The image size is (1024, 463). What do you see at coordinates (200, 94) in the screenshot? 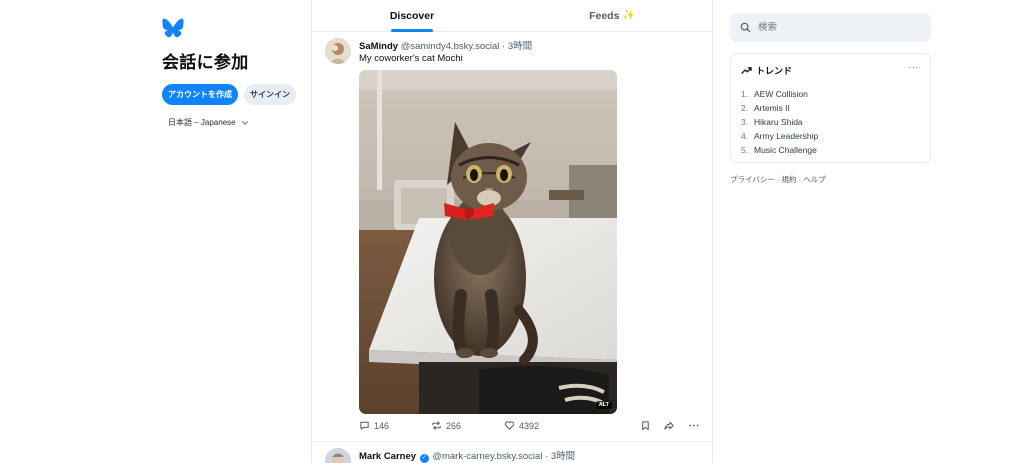
I see `create-account-button: アカウントを作成` at bounding box center [200, 94].